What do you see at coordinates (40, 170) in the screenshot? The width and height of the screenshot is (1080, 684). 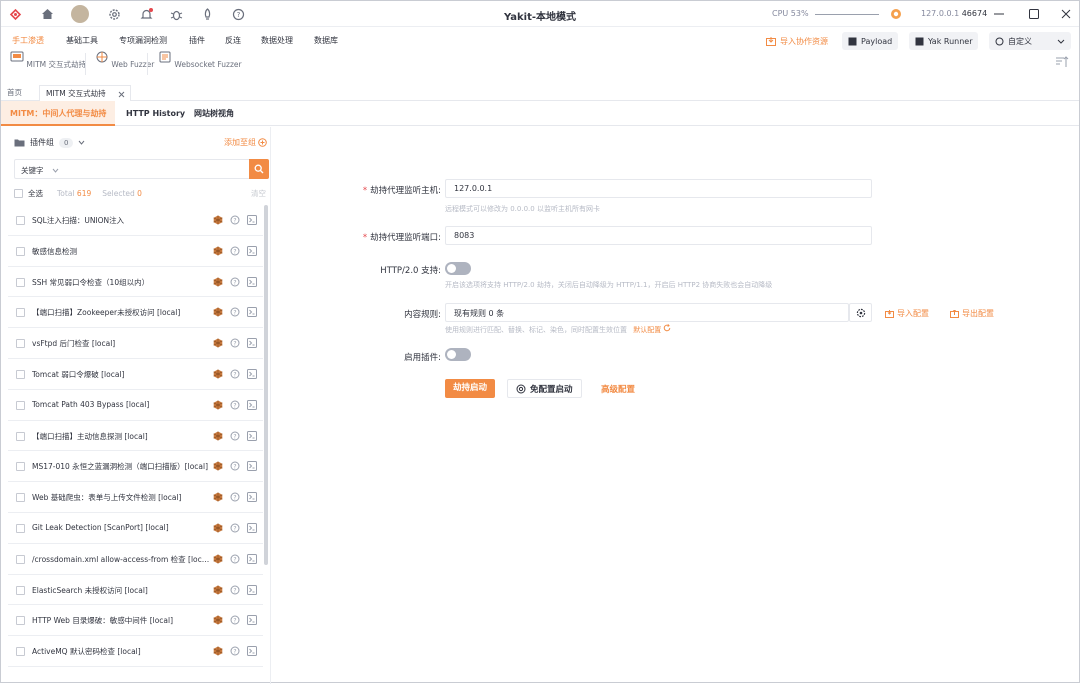 I see `search-field-select: 关键字` at bounding box center [40, 170].